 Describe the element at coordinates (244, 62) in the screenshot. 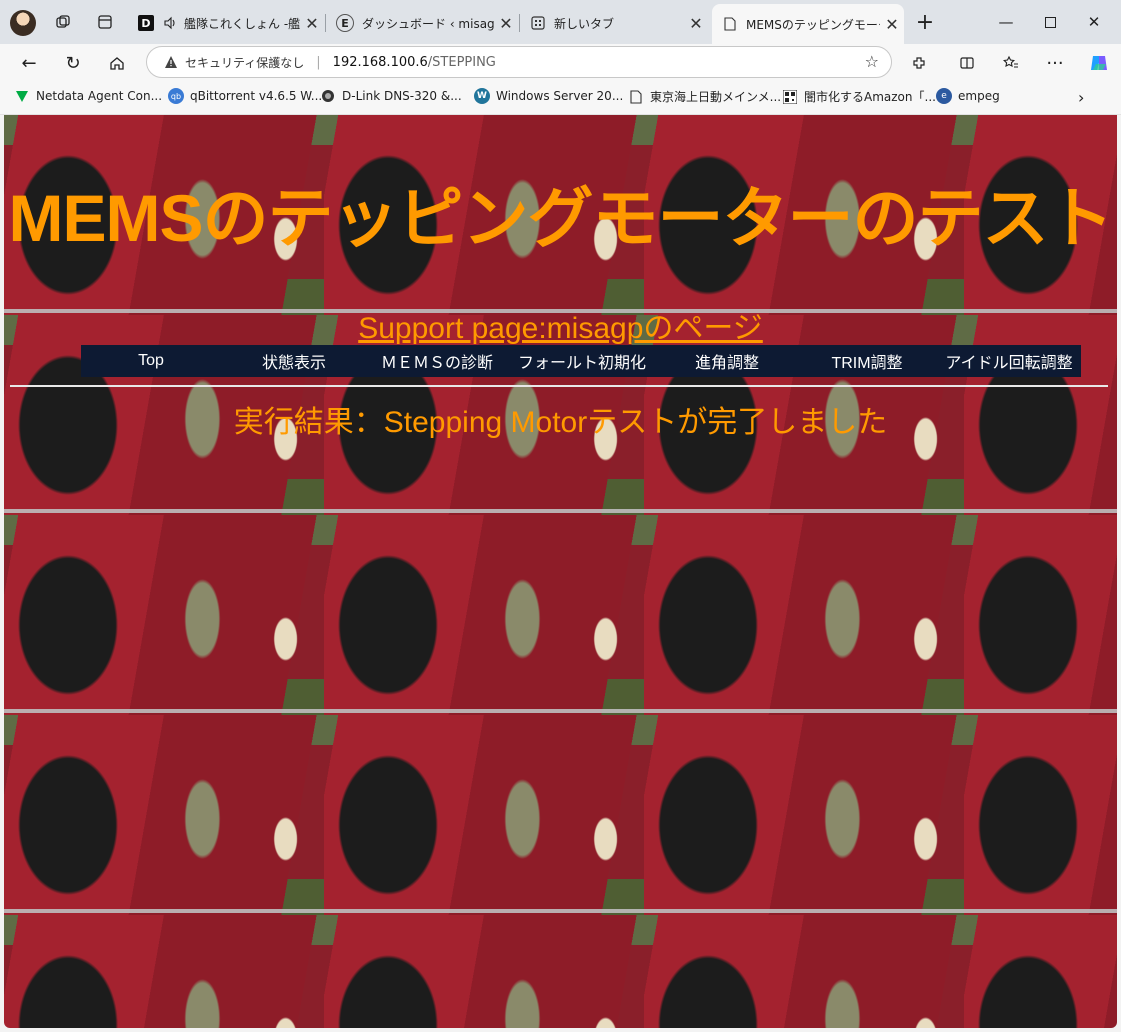

I see `security-label: セキュリティ保護なし` at that location.